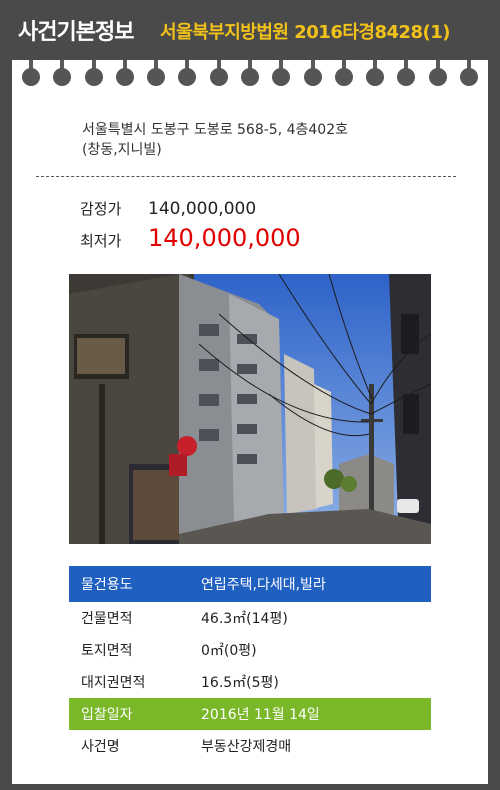 The image size is (500, 790). I want to click on minimum-value: 140,000,000, so click(224, 238).